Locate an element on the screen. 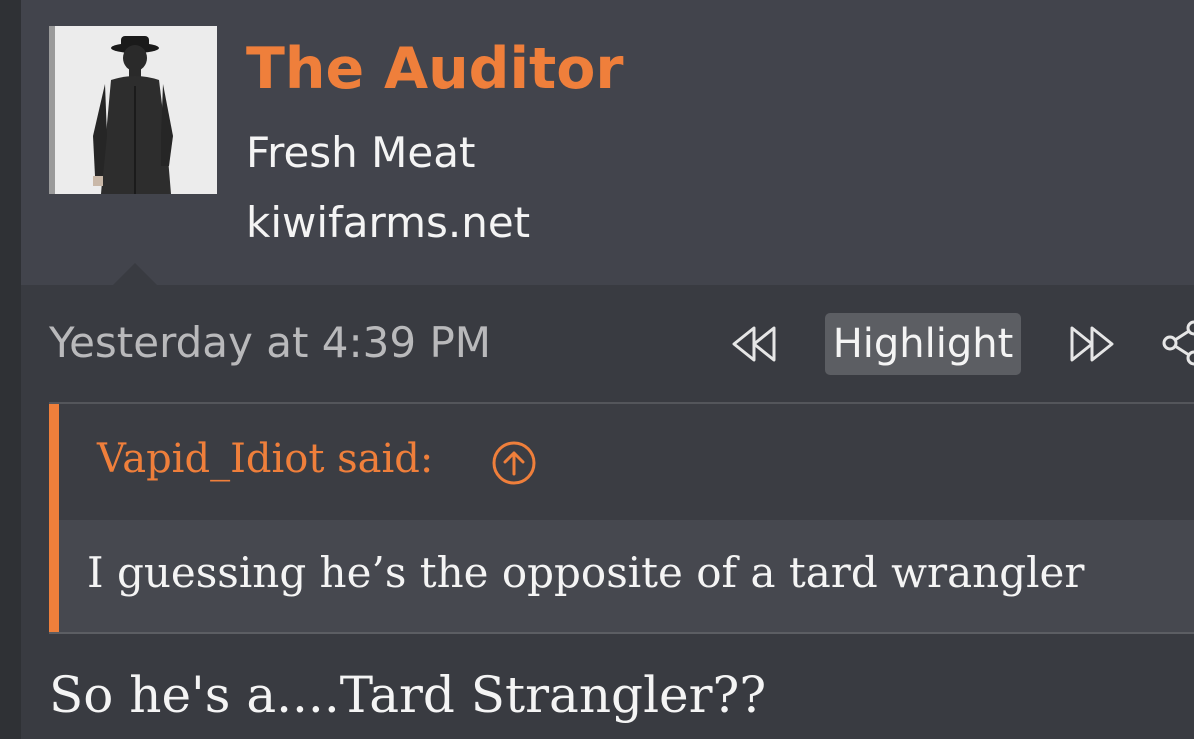 Image resolution: width=1194 pixels, height=739 pixels. post-body-text: So he's a....Tard Strangler?? is located at coordinates (408, 695).